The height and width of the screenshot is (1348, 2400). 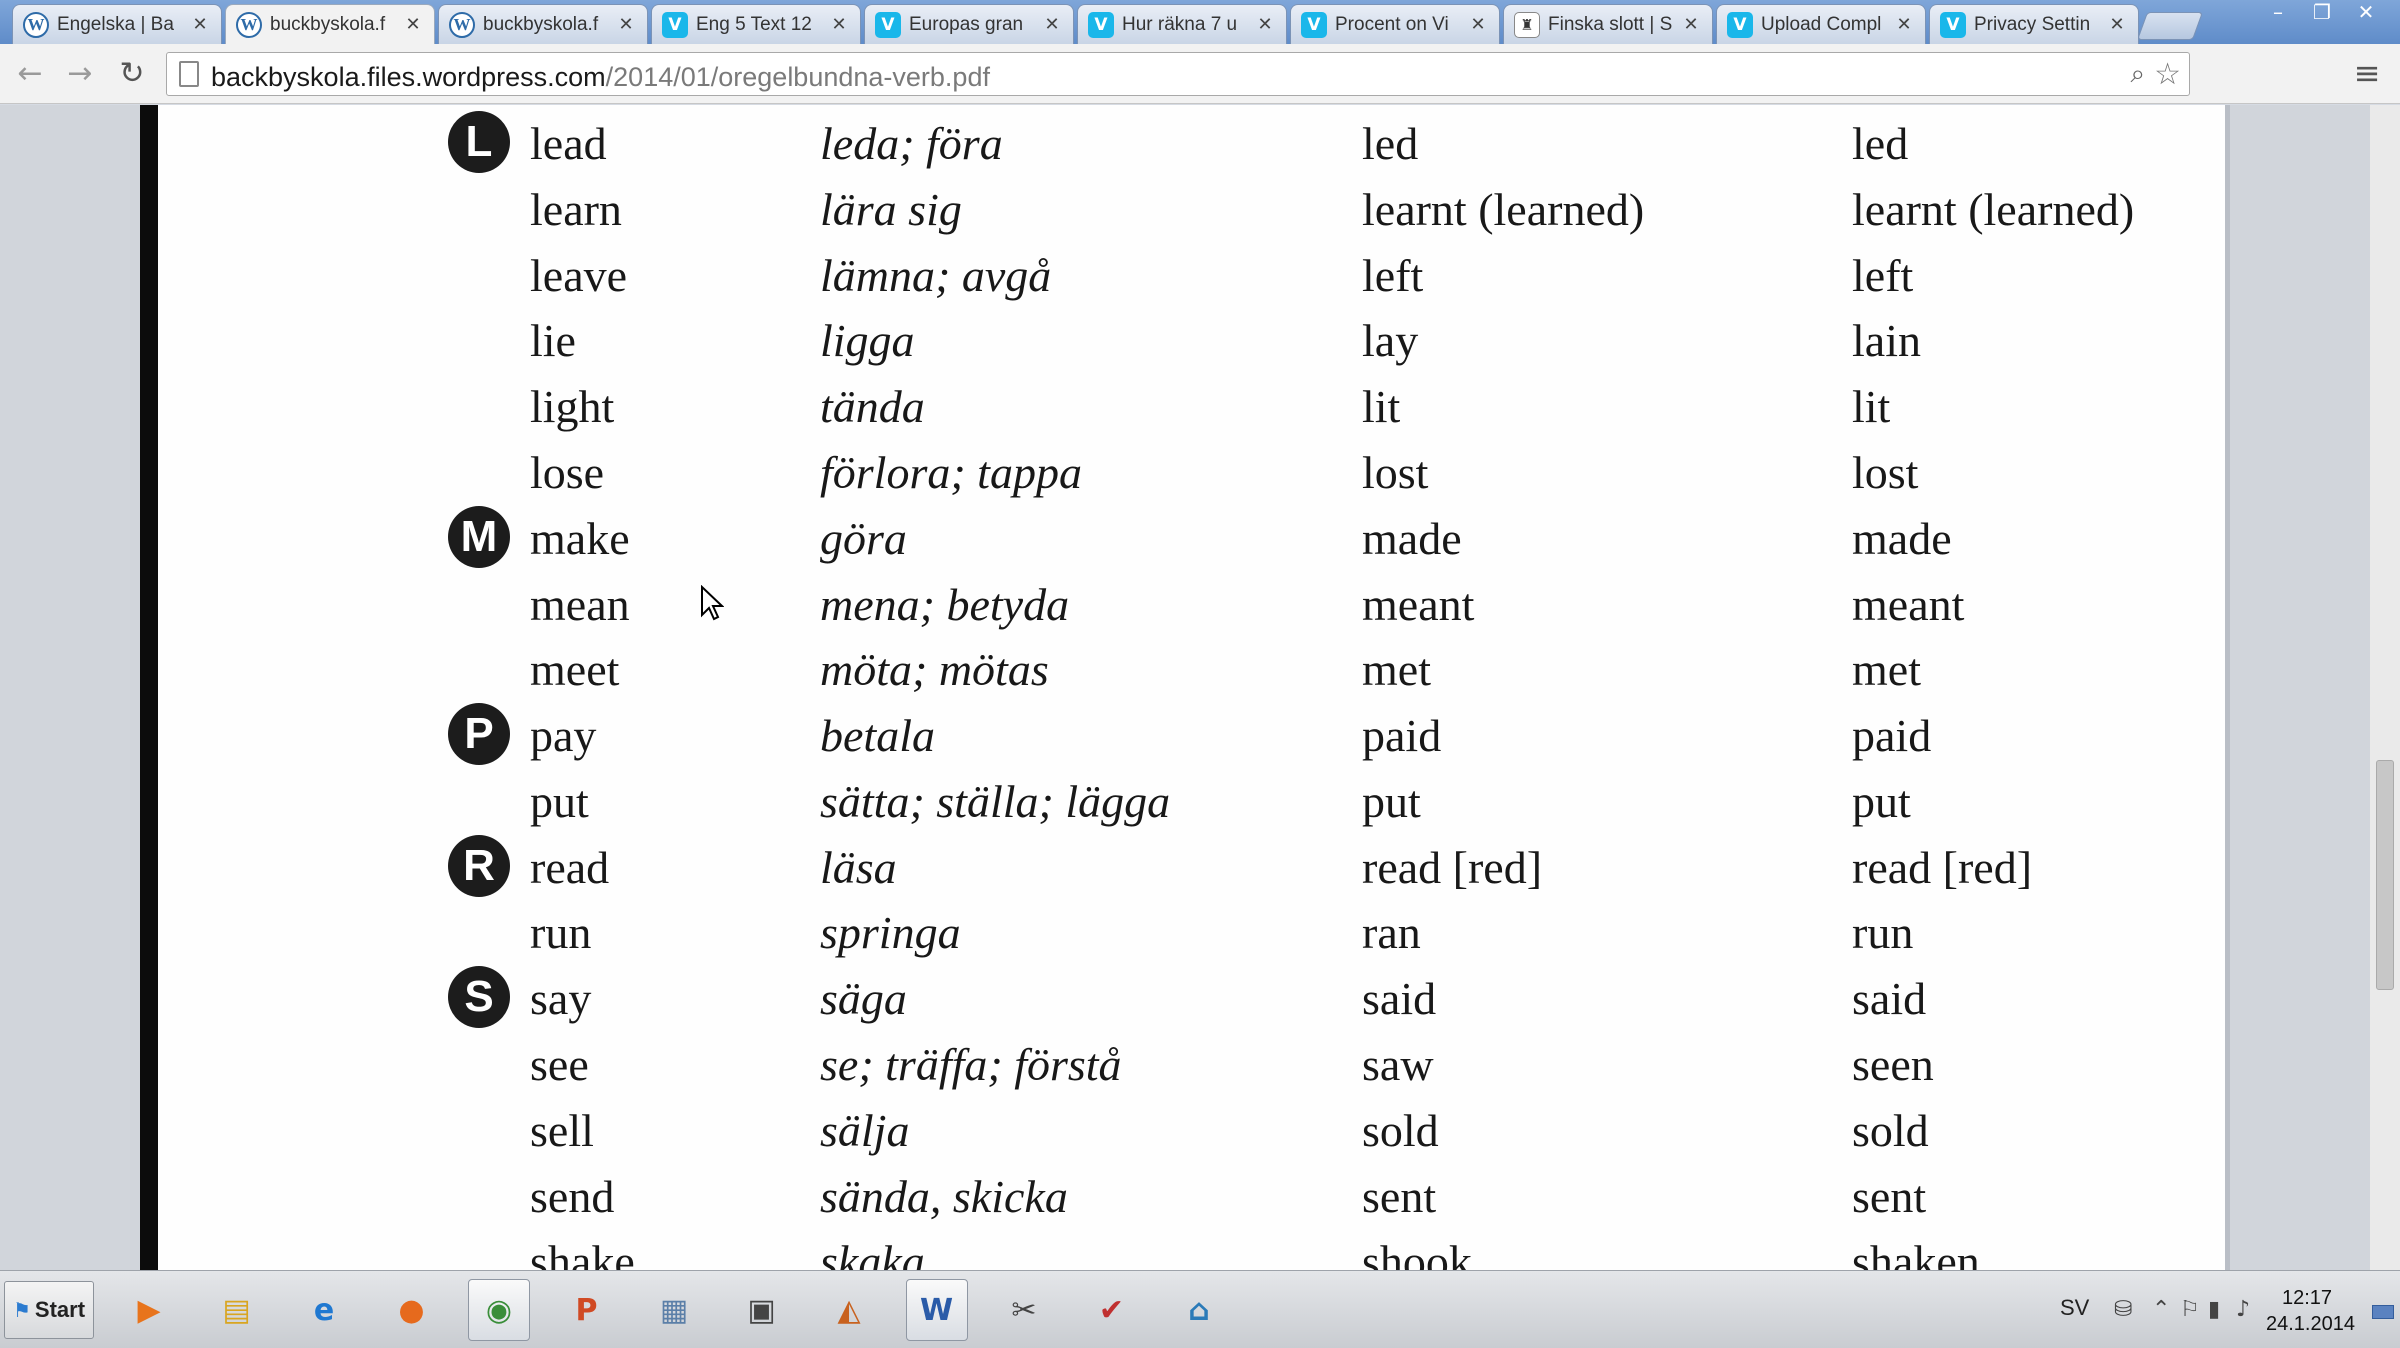 I want to click on tab-title: Upload Compl, so click(x=1821, y=24).